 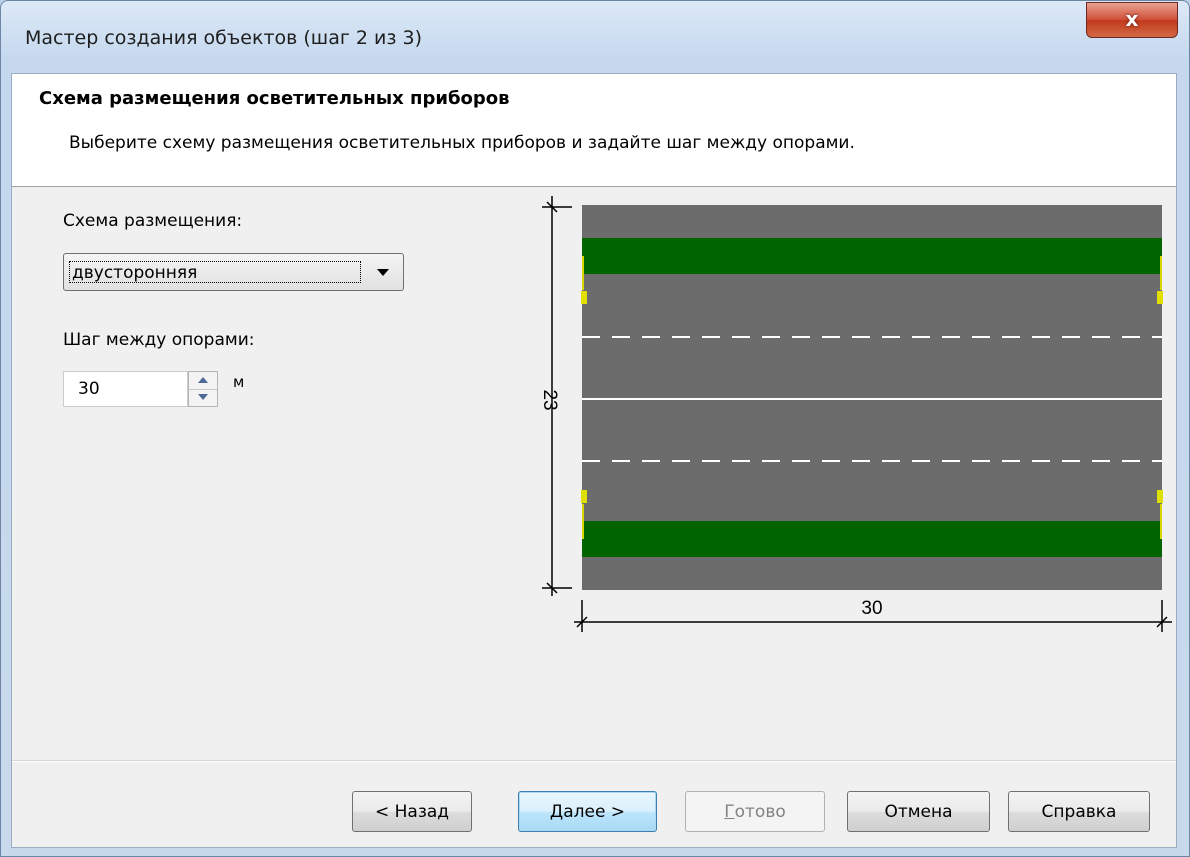 I want to click on spin-up-button, so click(x=203, y=381).